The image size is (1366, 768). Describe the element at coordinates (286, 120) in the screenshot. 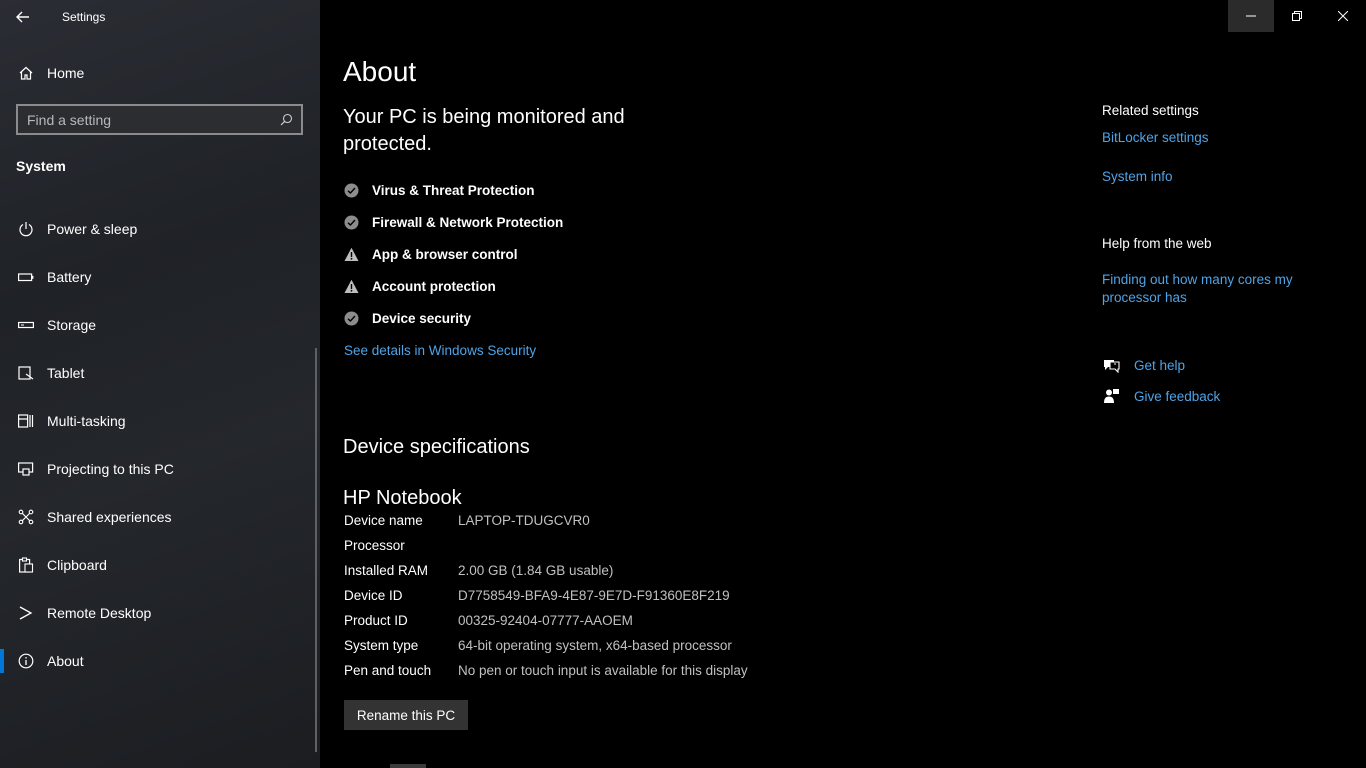

I see `search-icon` at that location.